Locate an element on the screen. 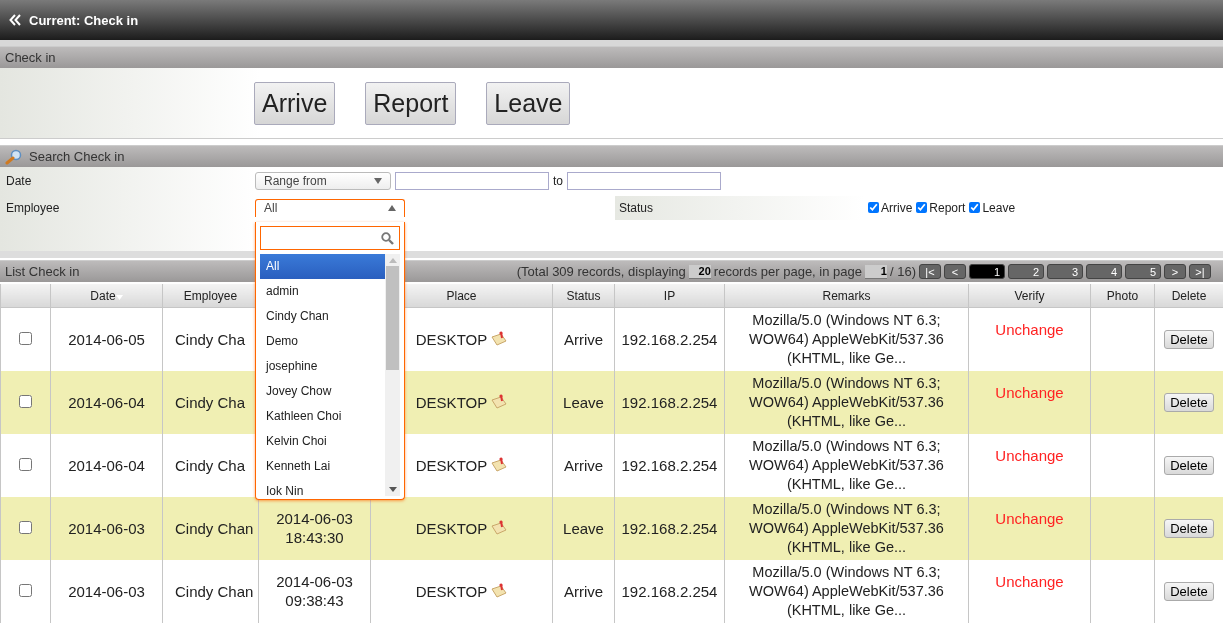 The image size is (1223, 623). status-label: Status is located at coordinates (636, 207).